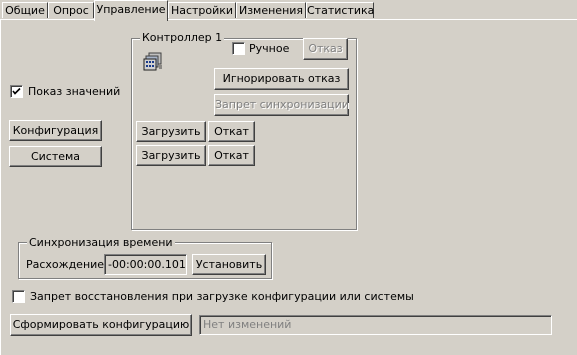 This screenshot has width=577, height=355. Describe the element at coordinates (182, 37) in the screenshot. I see `controller-group-title: Контроллер 1` at that location.